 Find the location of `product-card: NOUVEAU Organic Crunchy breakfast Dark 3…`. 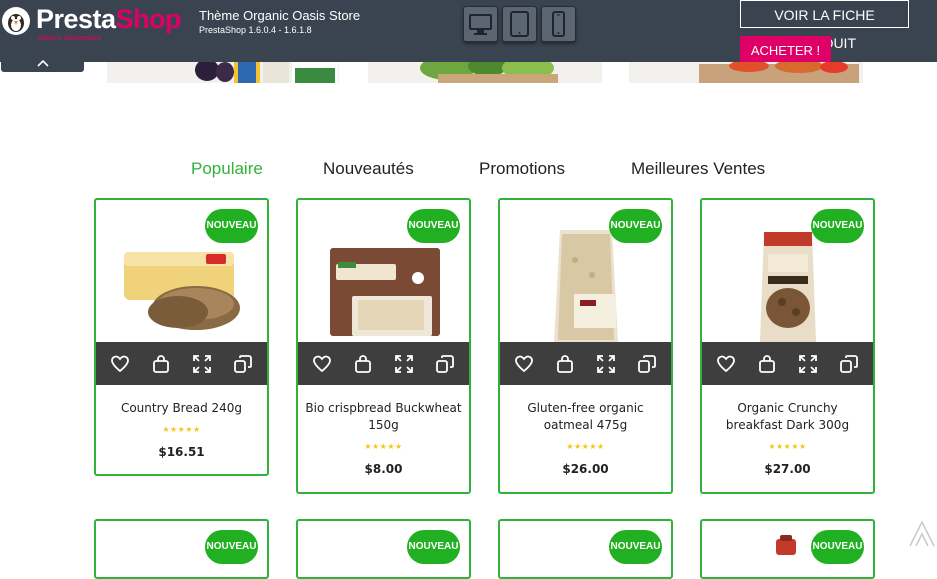

product-card: NOUVEAU Organic Crunchy breakfast Dark 3… is located at coordinates (787, 346).